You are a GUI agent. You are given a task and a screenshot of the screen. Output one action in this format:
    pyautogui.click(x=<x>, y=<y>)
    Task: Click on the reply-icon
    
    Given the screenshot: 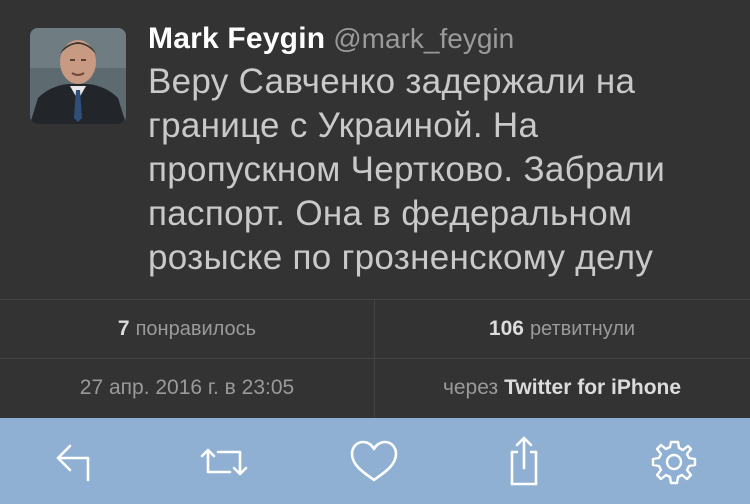 What is the action you would take?
    pyautogui.click(x=73, y=463)
    